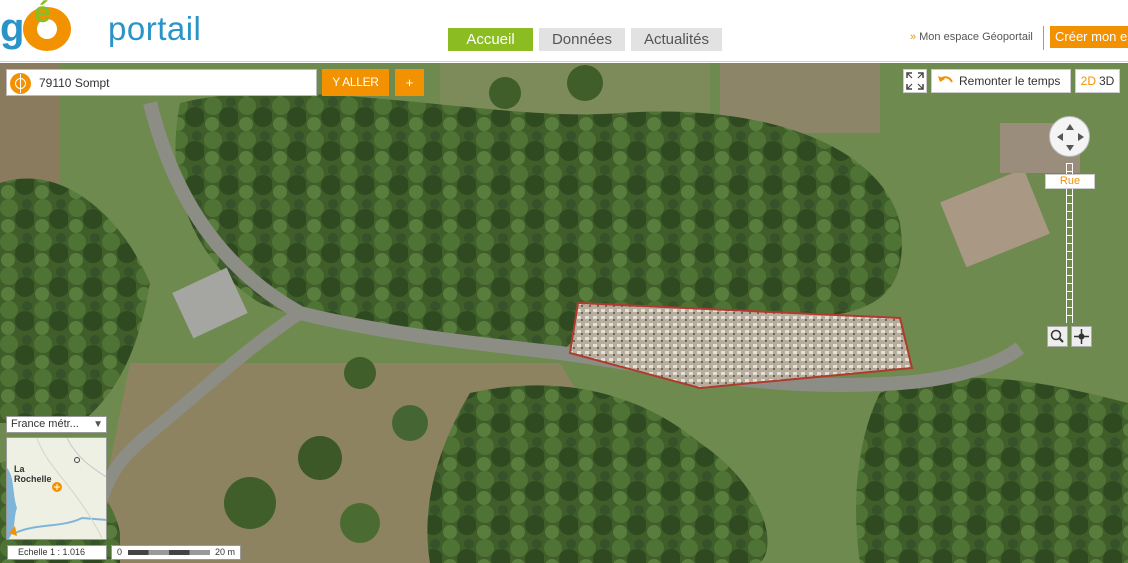 This screenshot has width=1128, height=563. I want to click on expand-icon, so click(915, 81).